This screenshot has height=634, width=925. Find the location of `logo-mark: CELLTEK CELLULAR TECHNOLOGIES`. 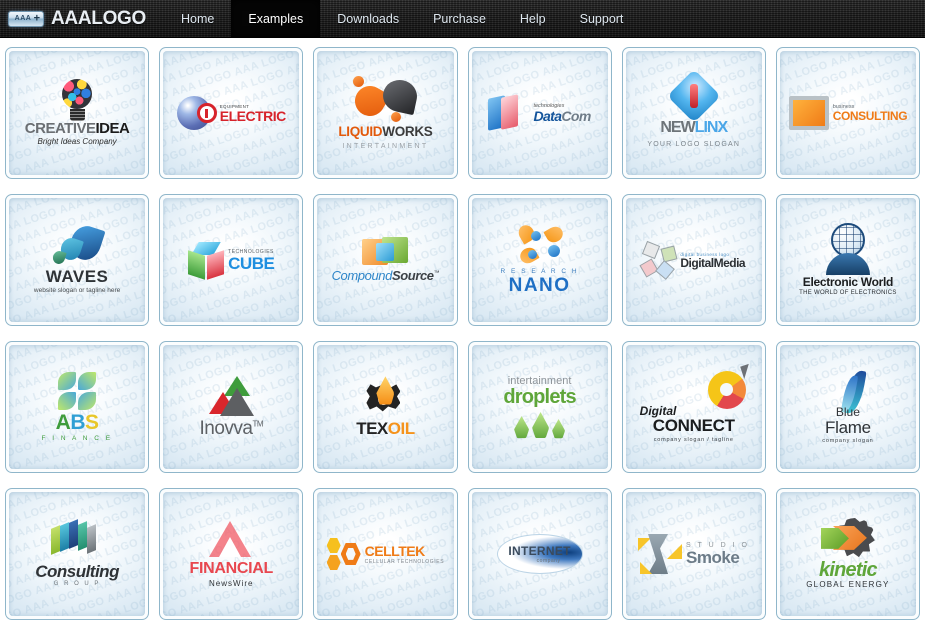

logo-mark: CELLTEK CELLULAR TECHNOLOGIES is located at coordinates (385, 554).